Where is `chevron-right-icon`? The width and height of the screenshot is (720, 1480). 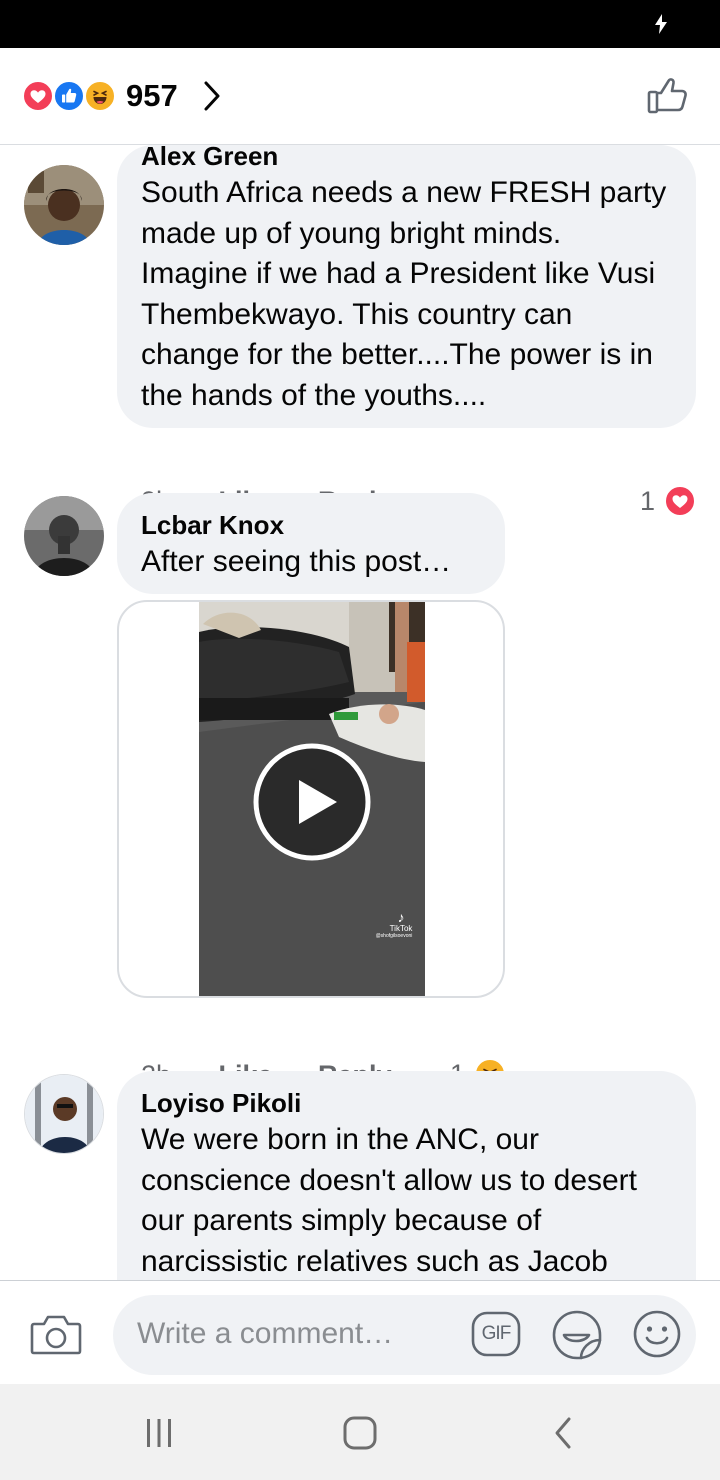 chevron-right-icon is located at coordinates (212, 96).